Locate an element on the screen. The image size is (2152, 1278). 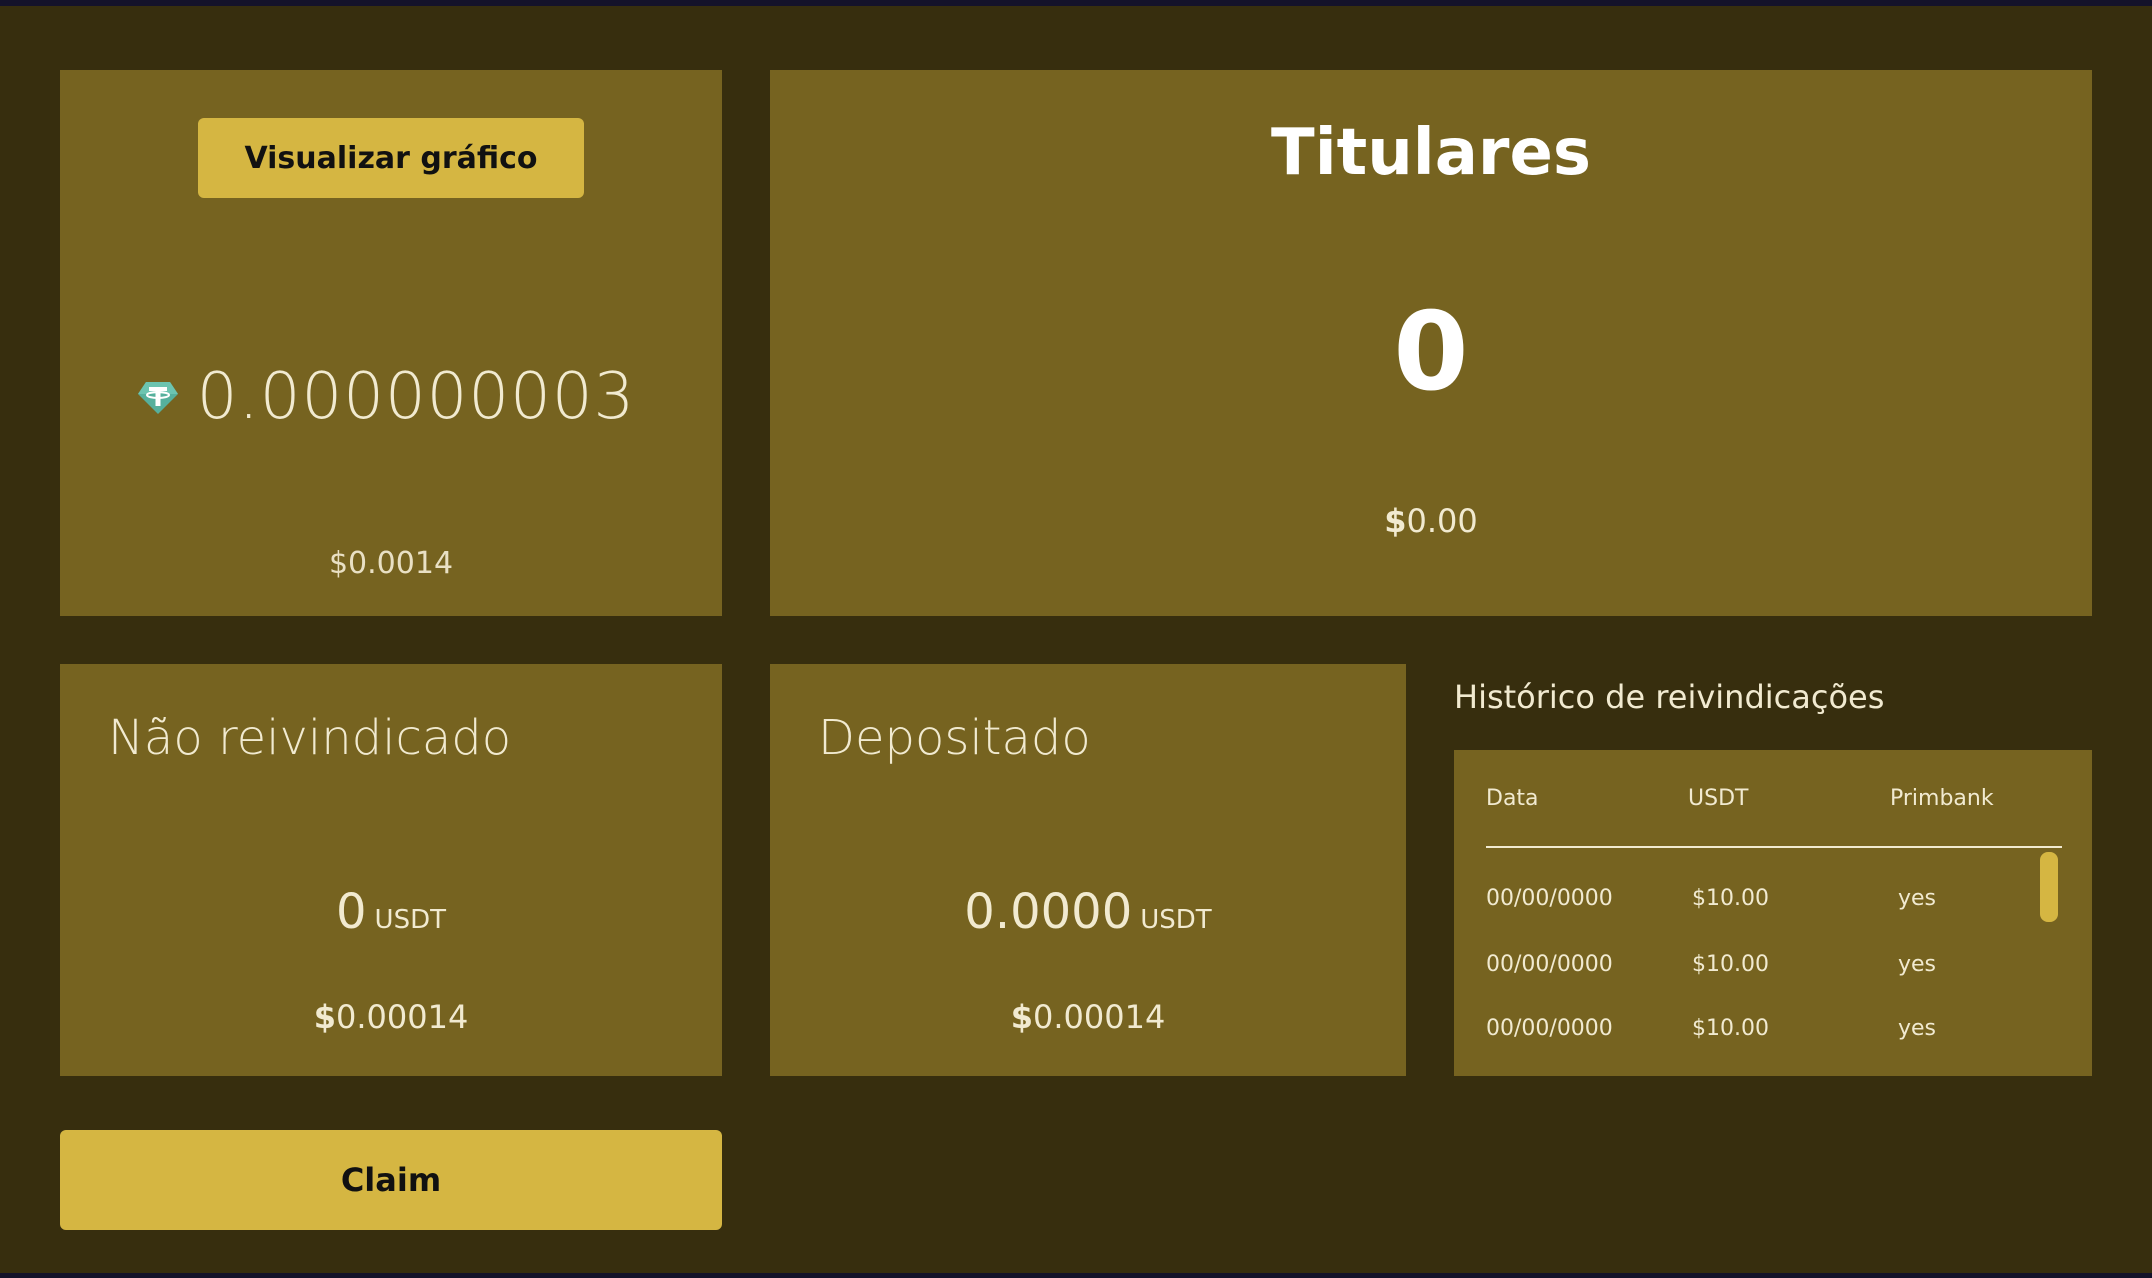
token-amount-row: 0.000000003 is located at coordinates (391, 397).